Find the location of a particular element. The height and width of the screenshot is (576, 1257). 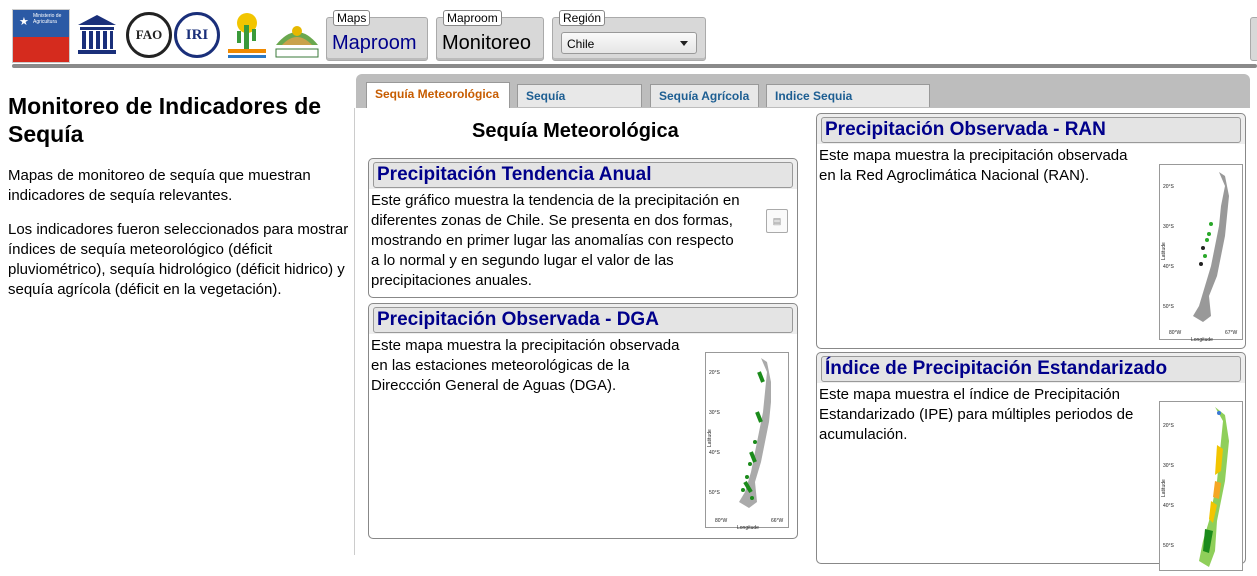

iri-logo-text: IRI is located at coordinates (197, 34).